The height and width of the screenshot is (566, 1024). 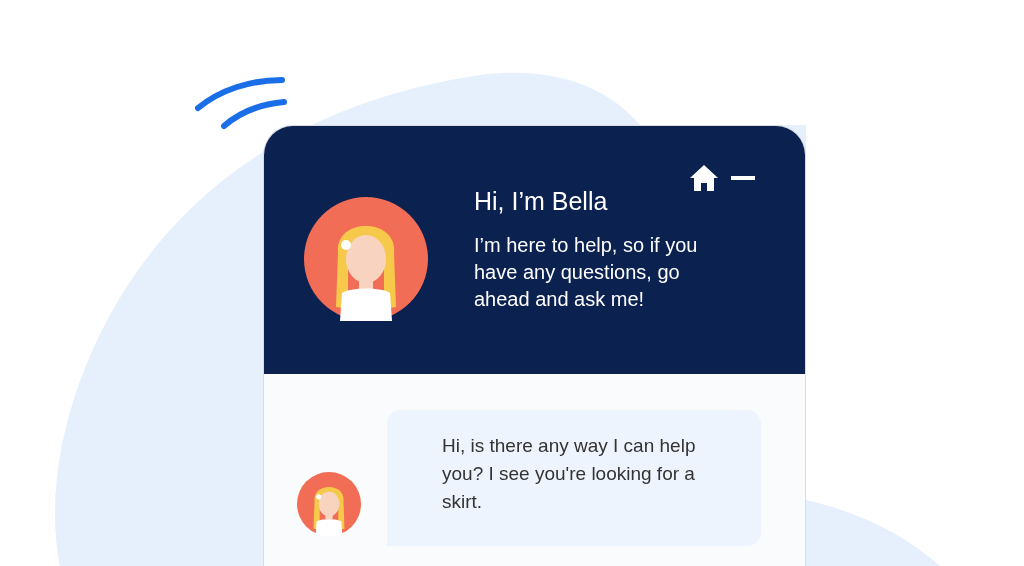 What do you see at coordinates (241, 103) in the screenshot?
I see `signal-arcs-icon` at bounding box center [241, 103].